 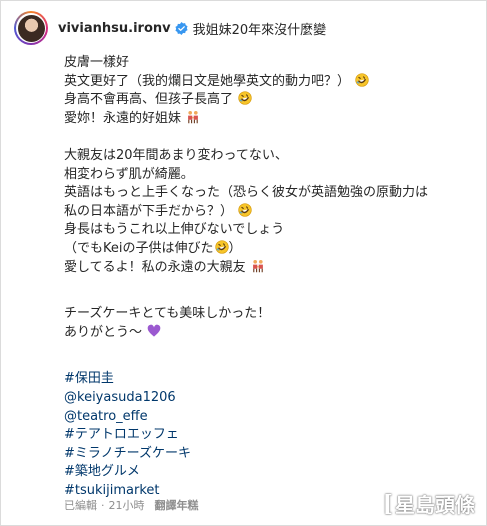 I want to click on caption-line: 愛妳！永遠的好姐妹, so click(x=269, y=119).